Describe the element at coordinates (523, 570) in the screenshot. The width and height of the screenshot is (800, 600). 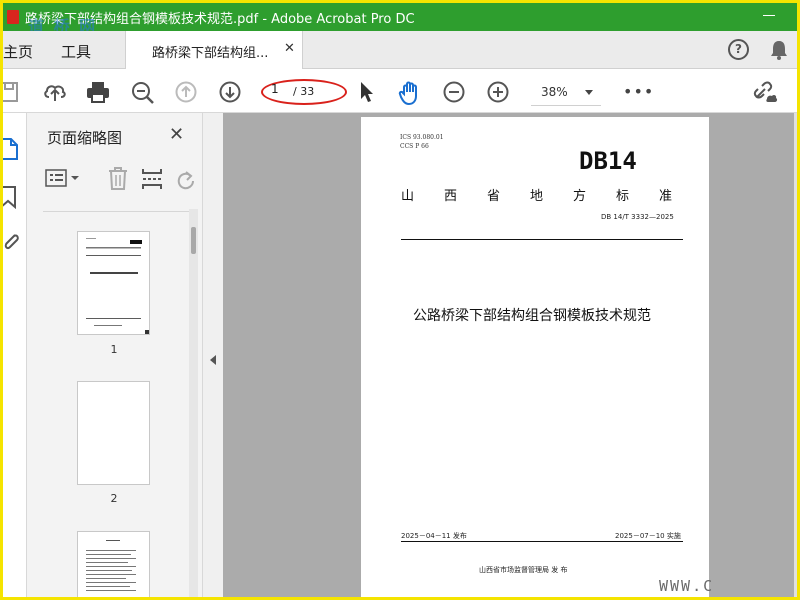
I see `publisher: 山西省市场监督管理局 发 布` at that location.